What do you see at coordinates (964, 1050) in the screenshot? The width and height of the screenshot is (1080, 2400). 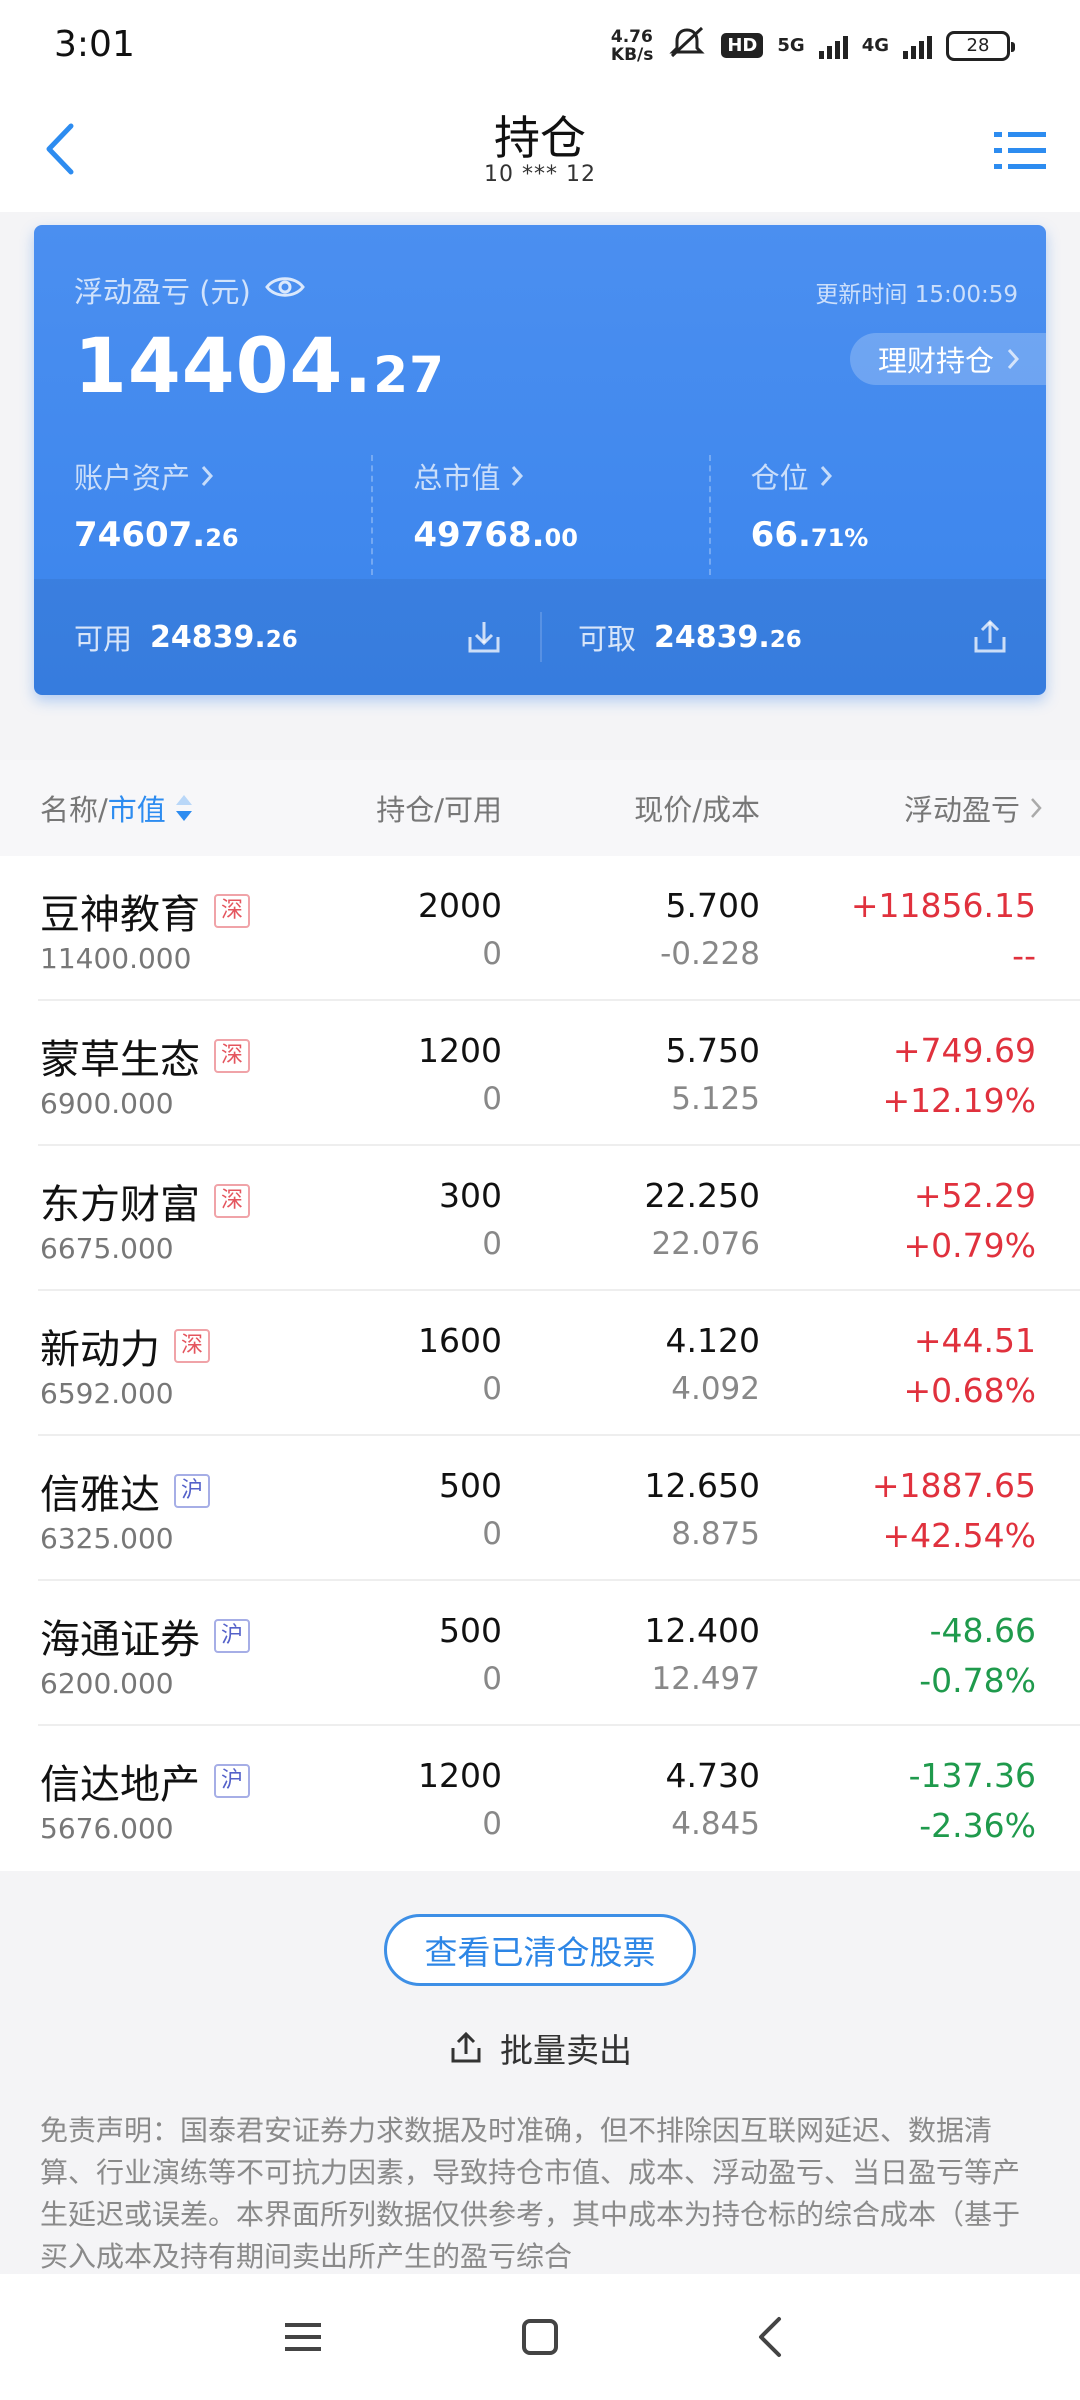 I see `stock-pl: +749.69` at bounding box center [964, 1050].